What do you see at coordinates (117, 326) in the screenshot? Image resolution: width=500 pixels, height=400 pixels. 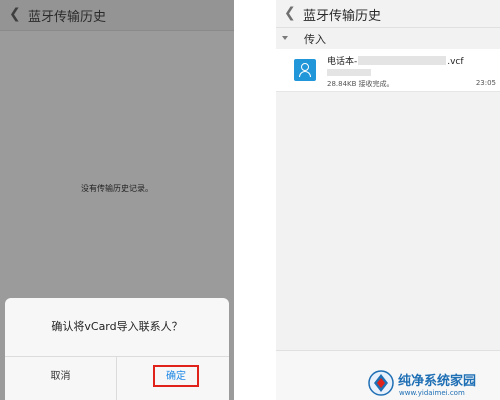 I see `dialog-message: 确认将vCard导入联系人？` at bounding box center [117, 326].